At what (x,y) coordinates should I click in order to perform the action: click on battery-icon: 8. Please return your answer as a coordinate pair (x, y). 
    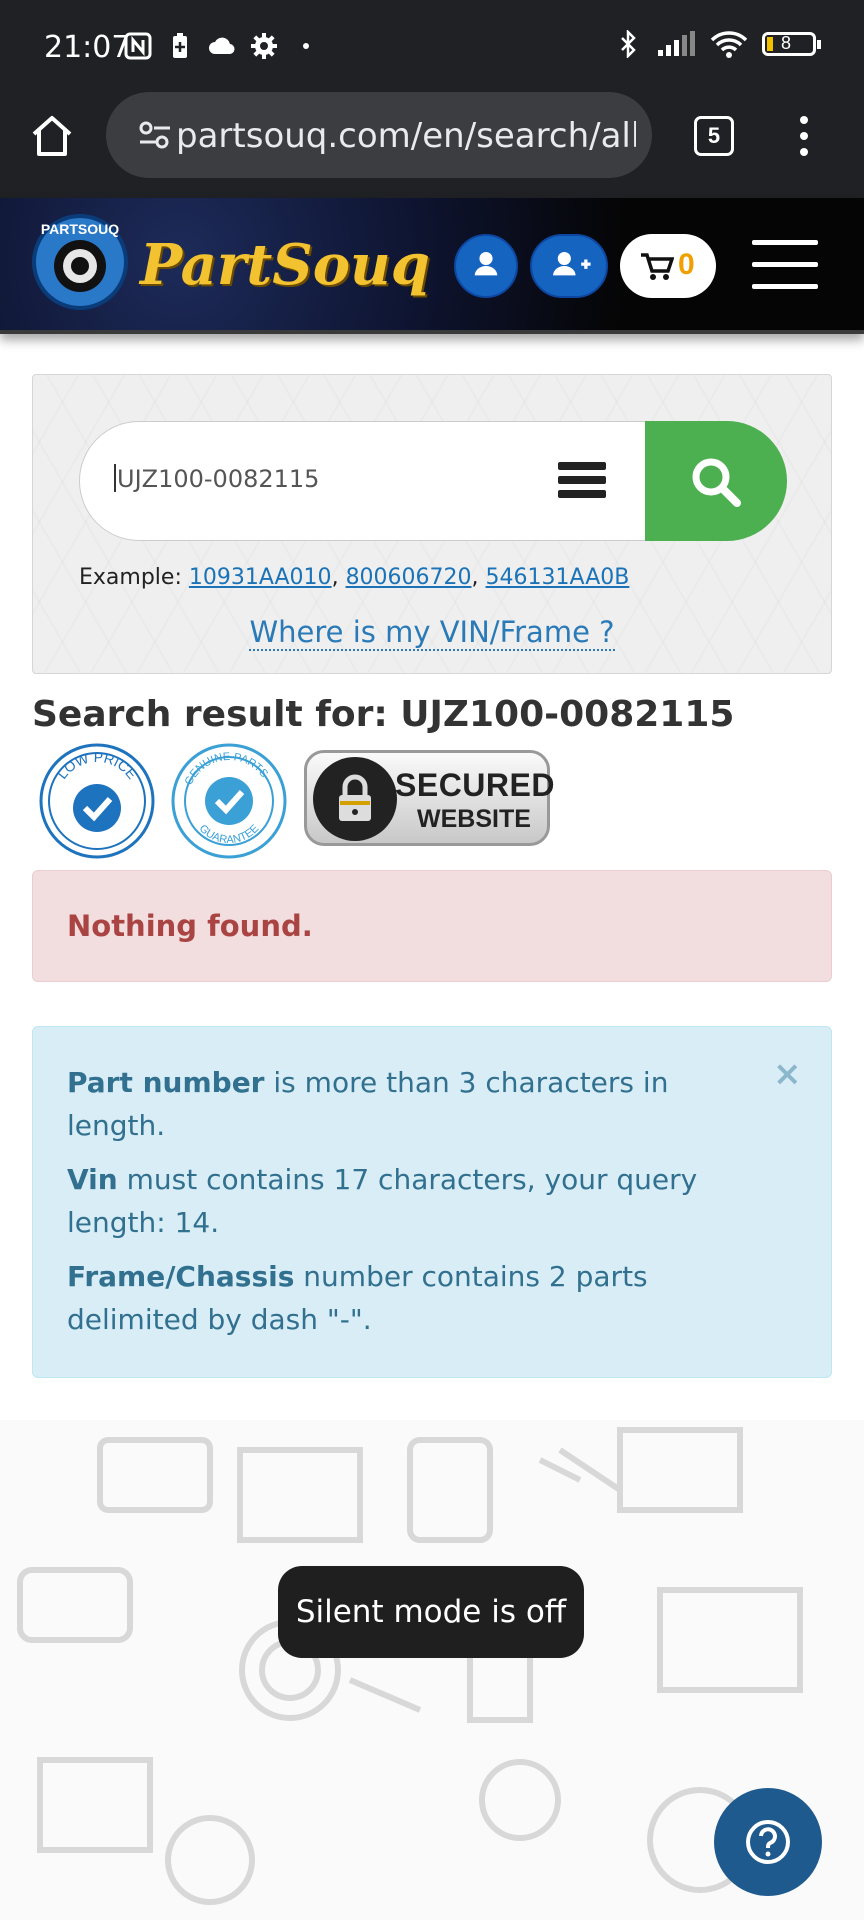
    Looking at the image, I should click on (791, 44).